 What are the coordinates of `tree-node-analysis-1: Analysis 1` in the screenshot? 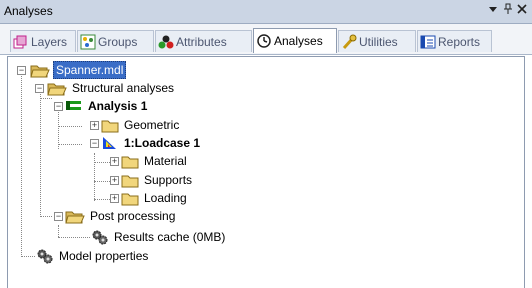 It's located at (107, 106).